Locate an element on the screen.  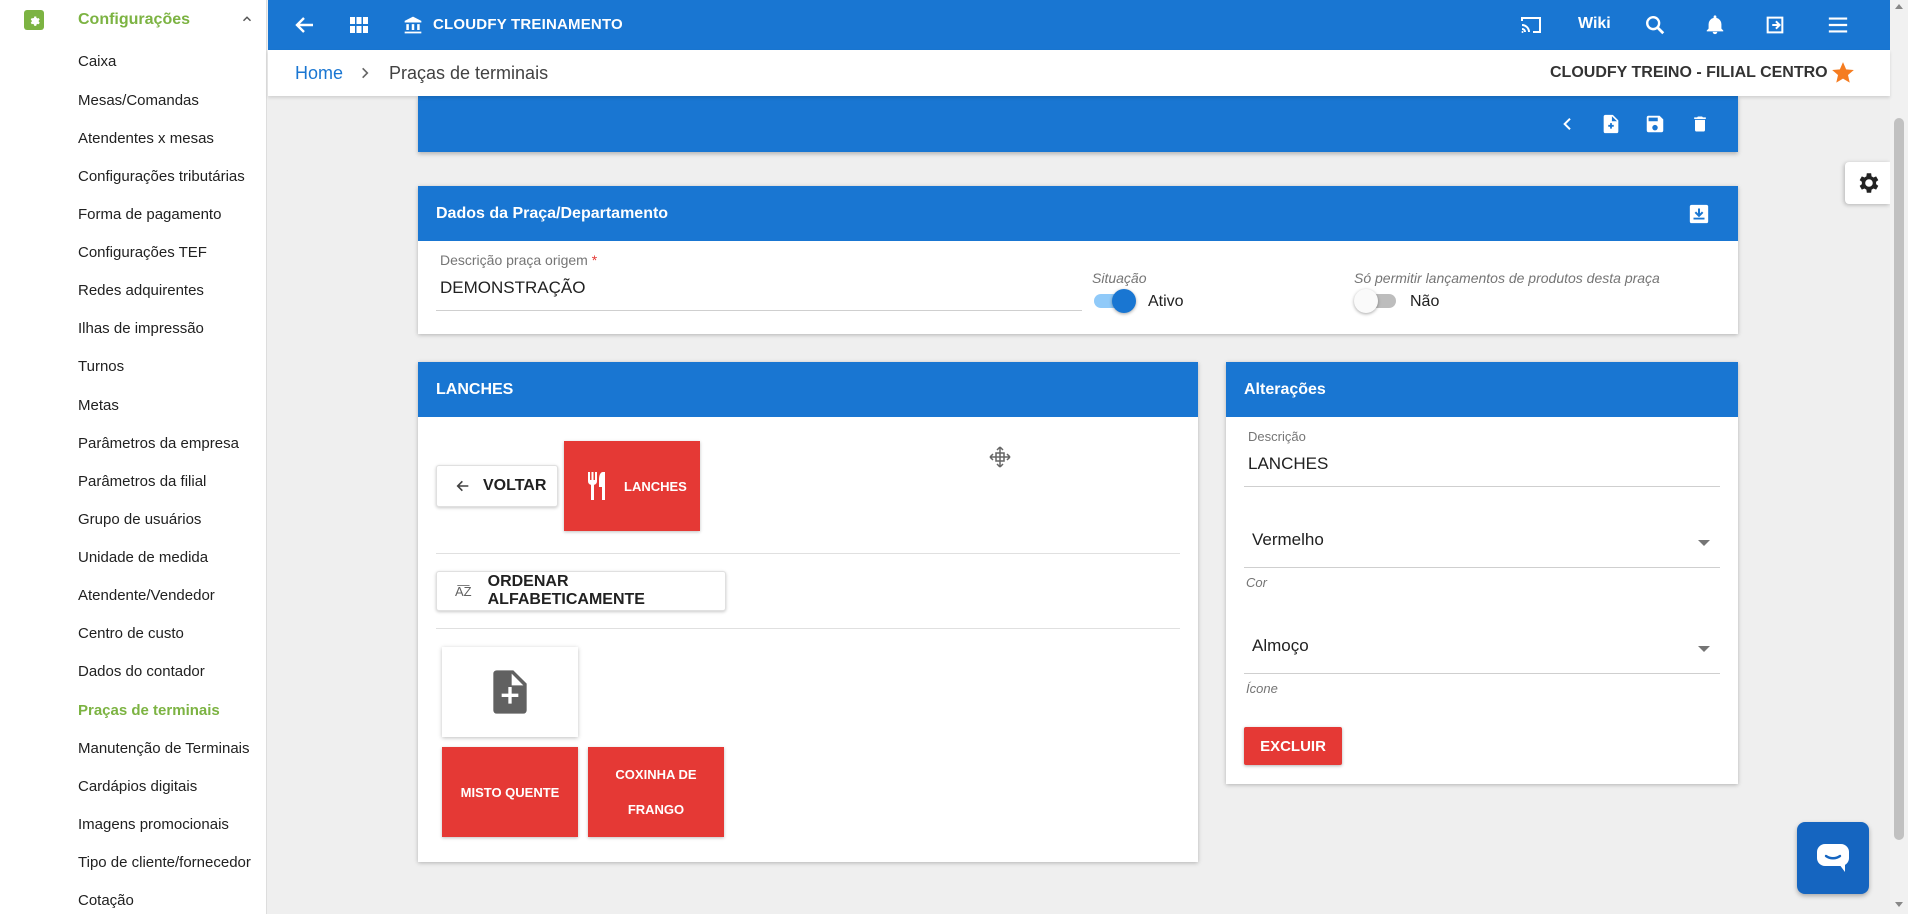
sidebar-item: Configurações tributárias is located at coordinates (161, 176).